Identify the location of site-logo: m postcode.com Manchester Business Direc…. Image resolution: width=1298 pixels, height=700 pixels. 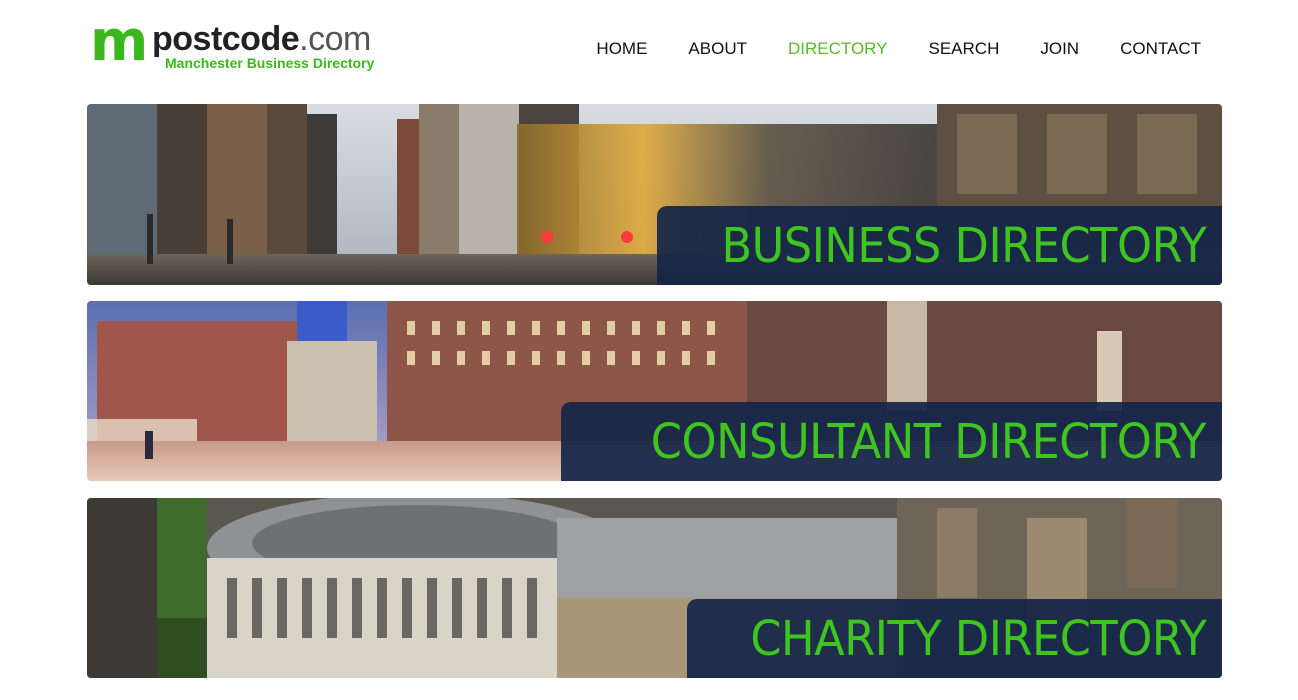
(245, 44).